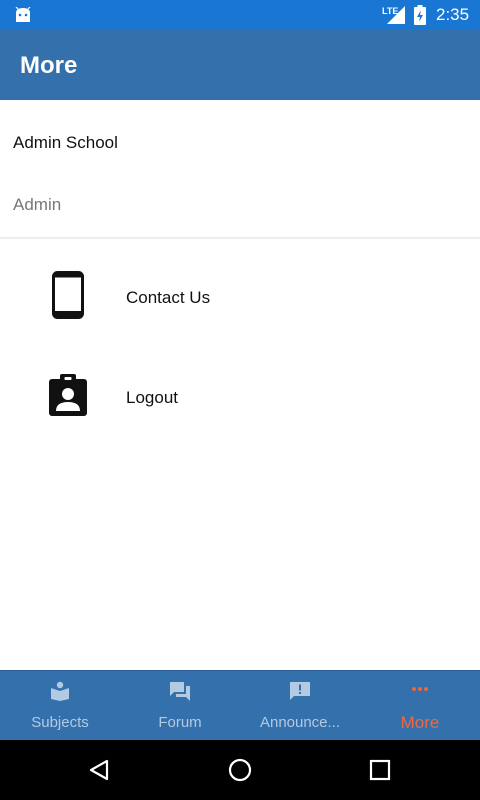  What do you see at coordinates (240, 65) in the screenshot?
I see `app-bar: More` at bounding box center [240, 65].